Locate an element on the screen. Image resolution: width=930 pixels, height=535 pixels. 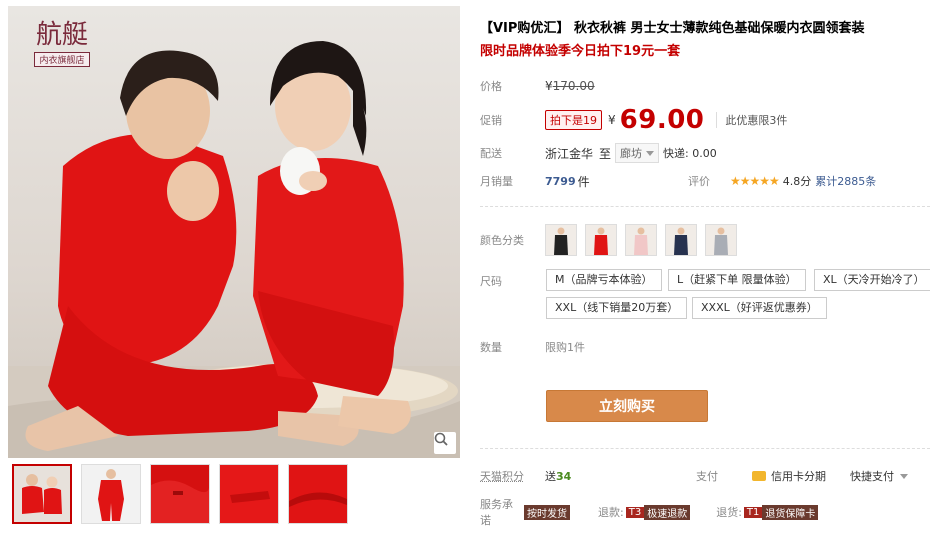
size-option-xxxl: XXXL（好评返优惠券） is located at coordinates (759, 308).